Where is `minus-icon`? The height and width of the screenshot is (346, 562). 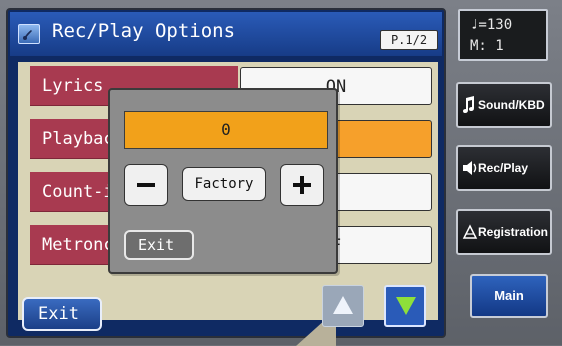 minus-icon is located at coordinates (146, 185).